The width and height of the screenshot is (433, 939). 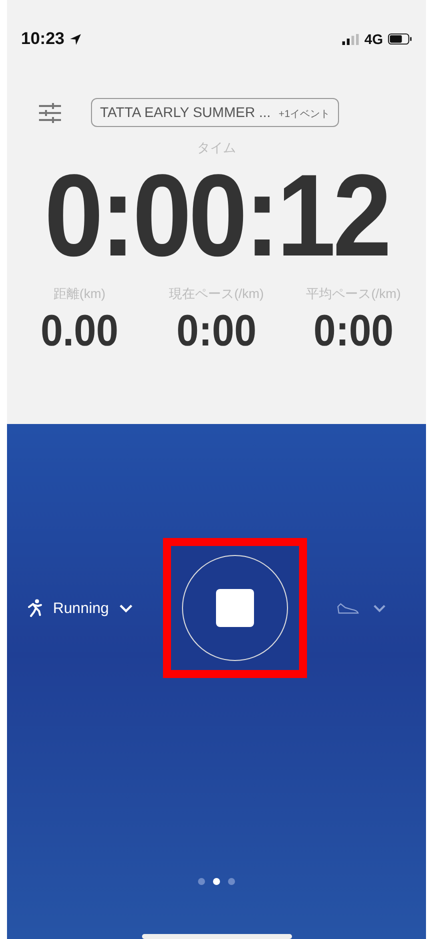 What do you see at coordinates (235, 608) in the screenshot?
I see `stop-button` at bounding box center [235, 608].